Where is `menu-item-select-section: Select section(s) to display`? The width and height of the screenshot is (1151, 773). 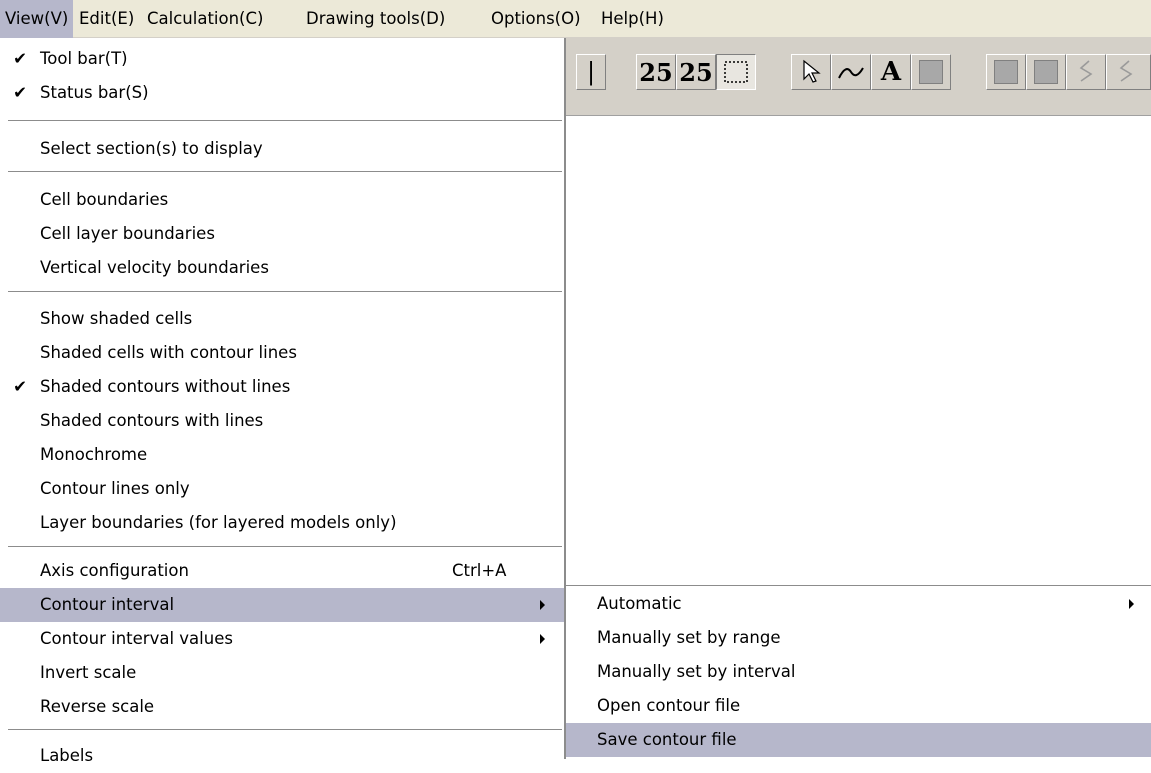 menu-item-select-section: Select section(s) to display is located at coordinates (282, 149).